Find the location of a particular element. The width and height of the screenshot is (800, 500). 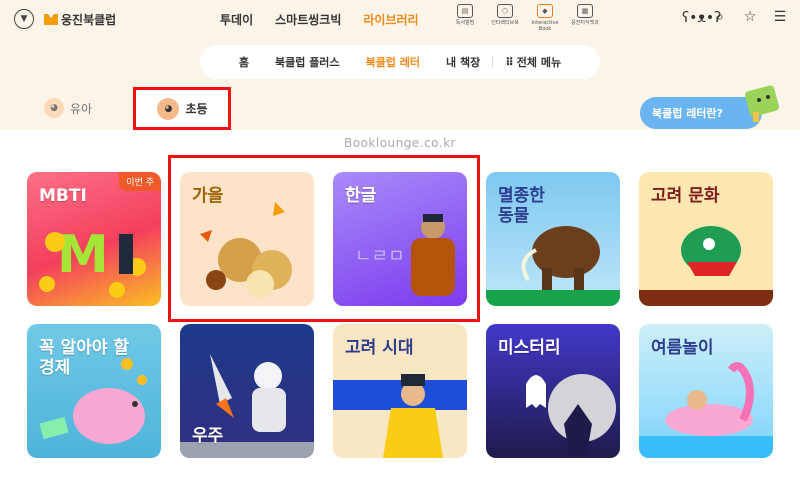

nav-smartthinkbig: 스마트씽크빅 is located at coordinates (308, 19).